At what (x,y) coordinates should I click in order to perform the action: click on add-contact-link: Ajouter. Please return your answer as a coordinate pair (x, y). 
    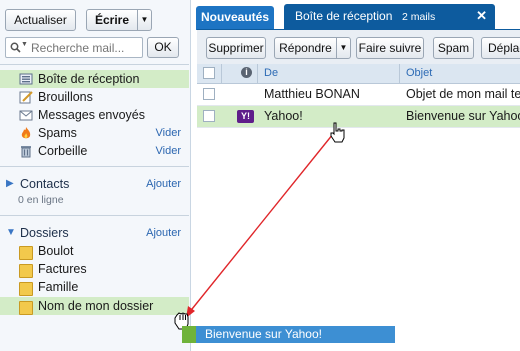
    Looking at the image, I should click on (163, 184).